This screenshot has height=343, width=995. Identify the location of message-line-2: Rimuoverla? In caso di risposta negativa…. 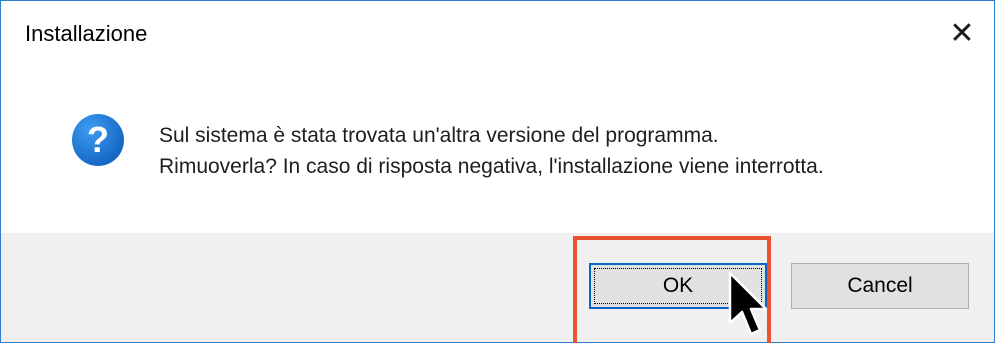
(491, 166).